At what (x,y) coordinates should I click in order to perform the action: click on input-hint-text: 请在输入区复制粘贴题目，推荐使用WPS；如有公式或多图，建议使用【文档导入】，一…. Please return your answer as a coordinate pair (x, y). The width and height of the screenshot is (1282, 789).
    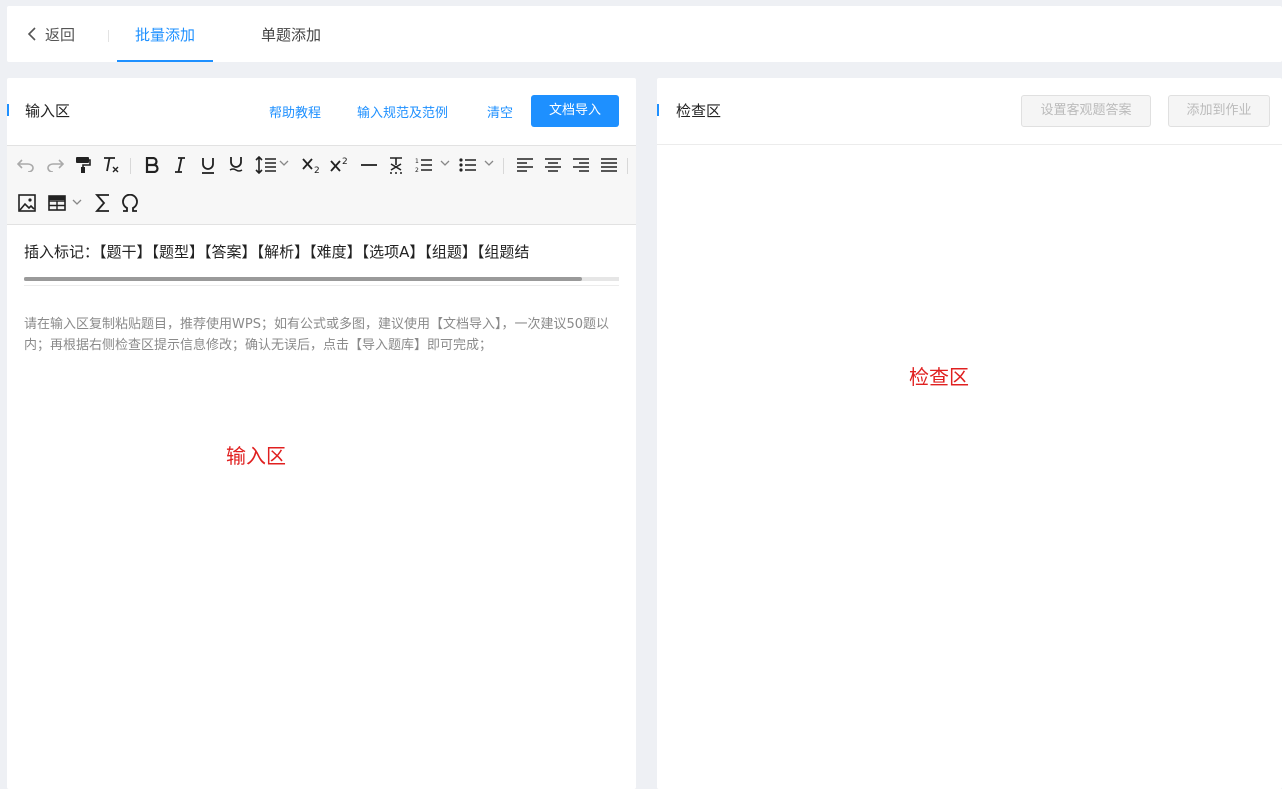
    Looking at the image, I should click on (324, 335).